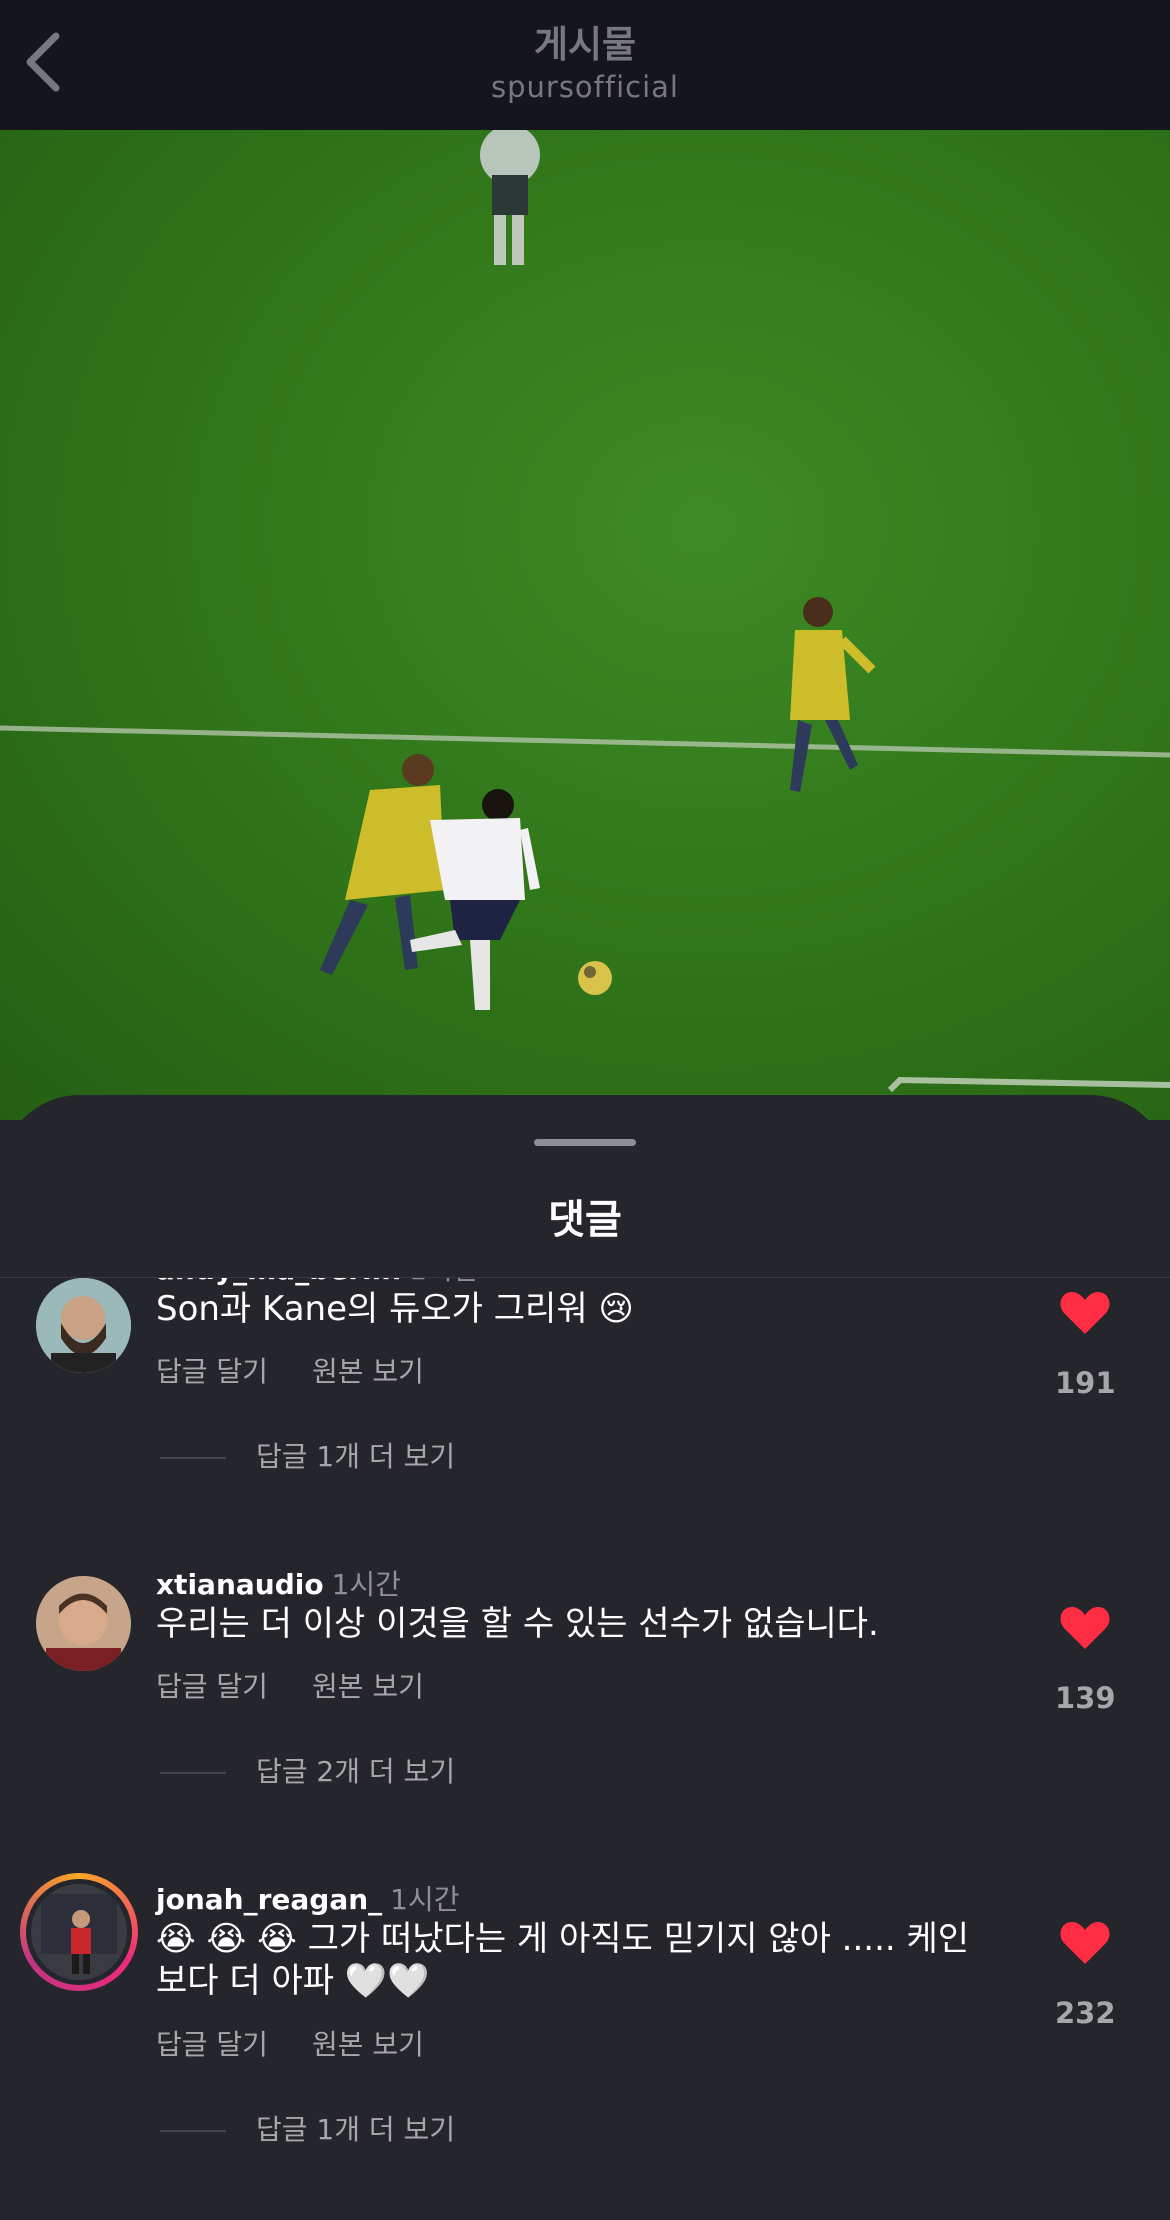  I want to click on like-count: 139, so click(1085, 1698).